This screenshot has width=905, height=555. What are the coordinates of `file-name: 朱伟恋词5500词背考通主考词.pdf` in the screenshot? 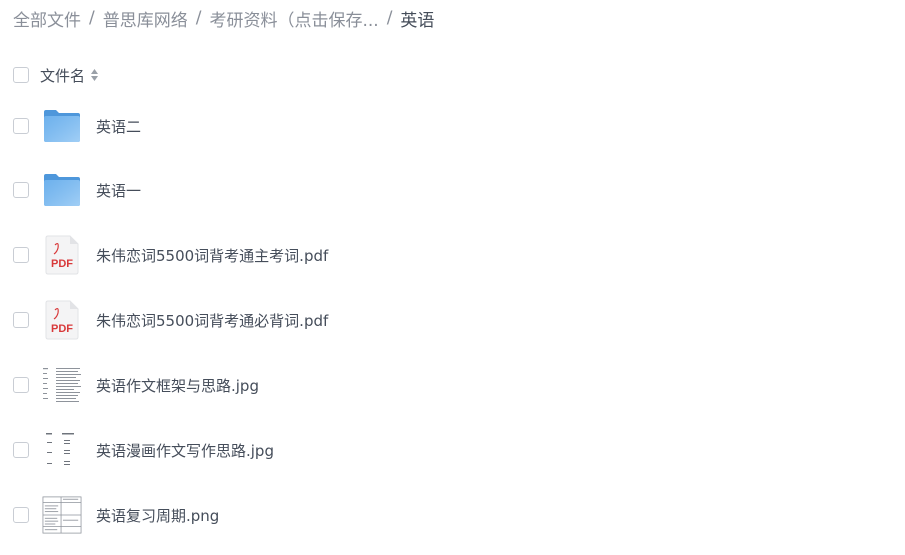 It's located at (212, 255).